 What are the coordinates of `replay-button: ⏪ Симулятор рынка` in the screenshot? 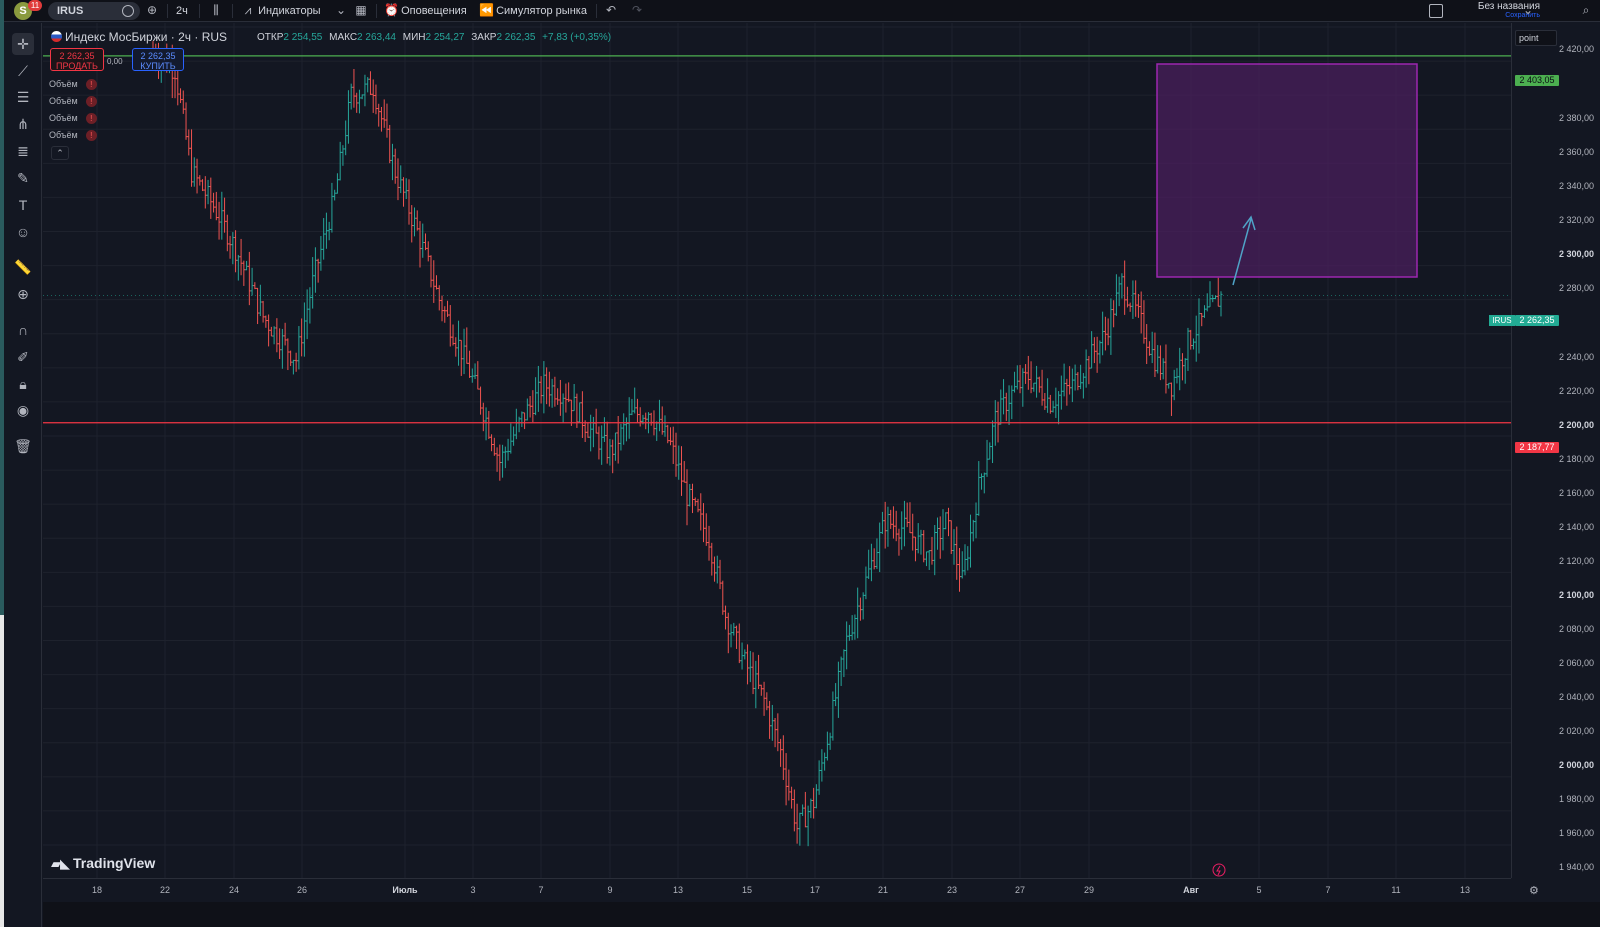 It's located at (533, 11).